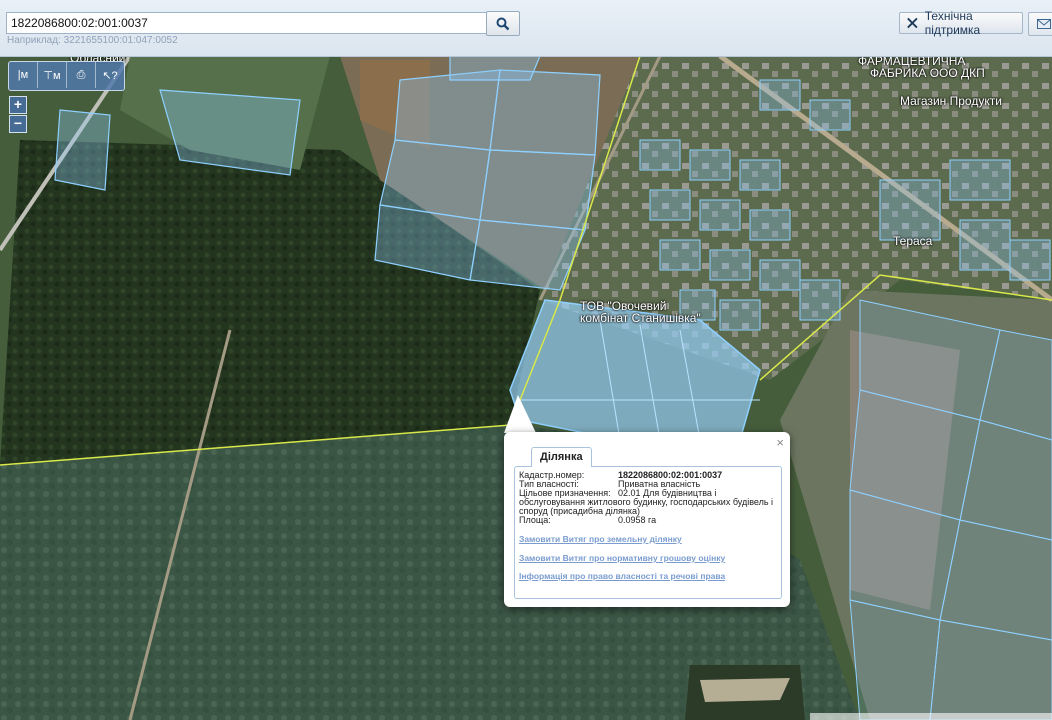 The height and width of the screenshot is (720, 1052). What do you see at coordinates (81, 75) in the screenshot?
I see `print-icon: ⎙` at bounding box center [81, 75].